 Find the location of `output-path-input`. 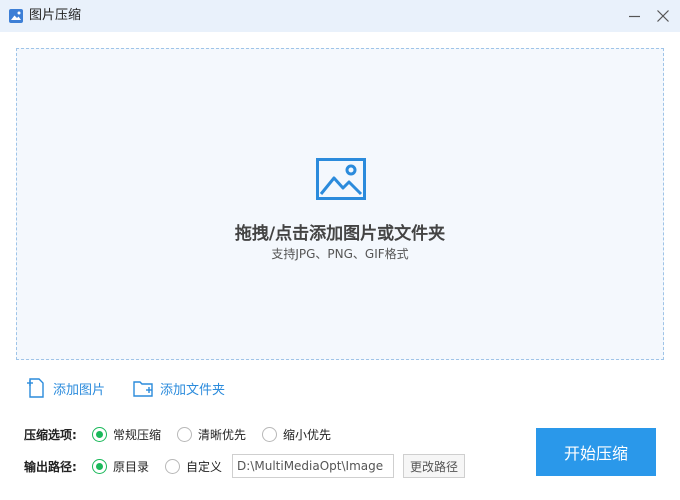

output-path-input is located at coordinates (313, 466).